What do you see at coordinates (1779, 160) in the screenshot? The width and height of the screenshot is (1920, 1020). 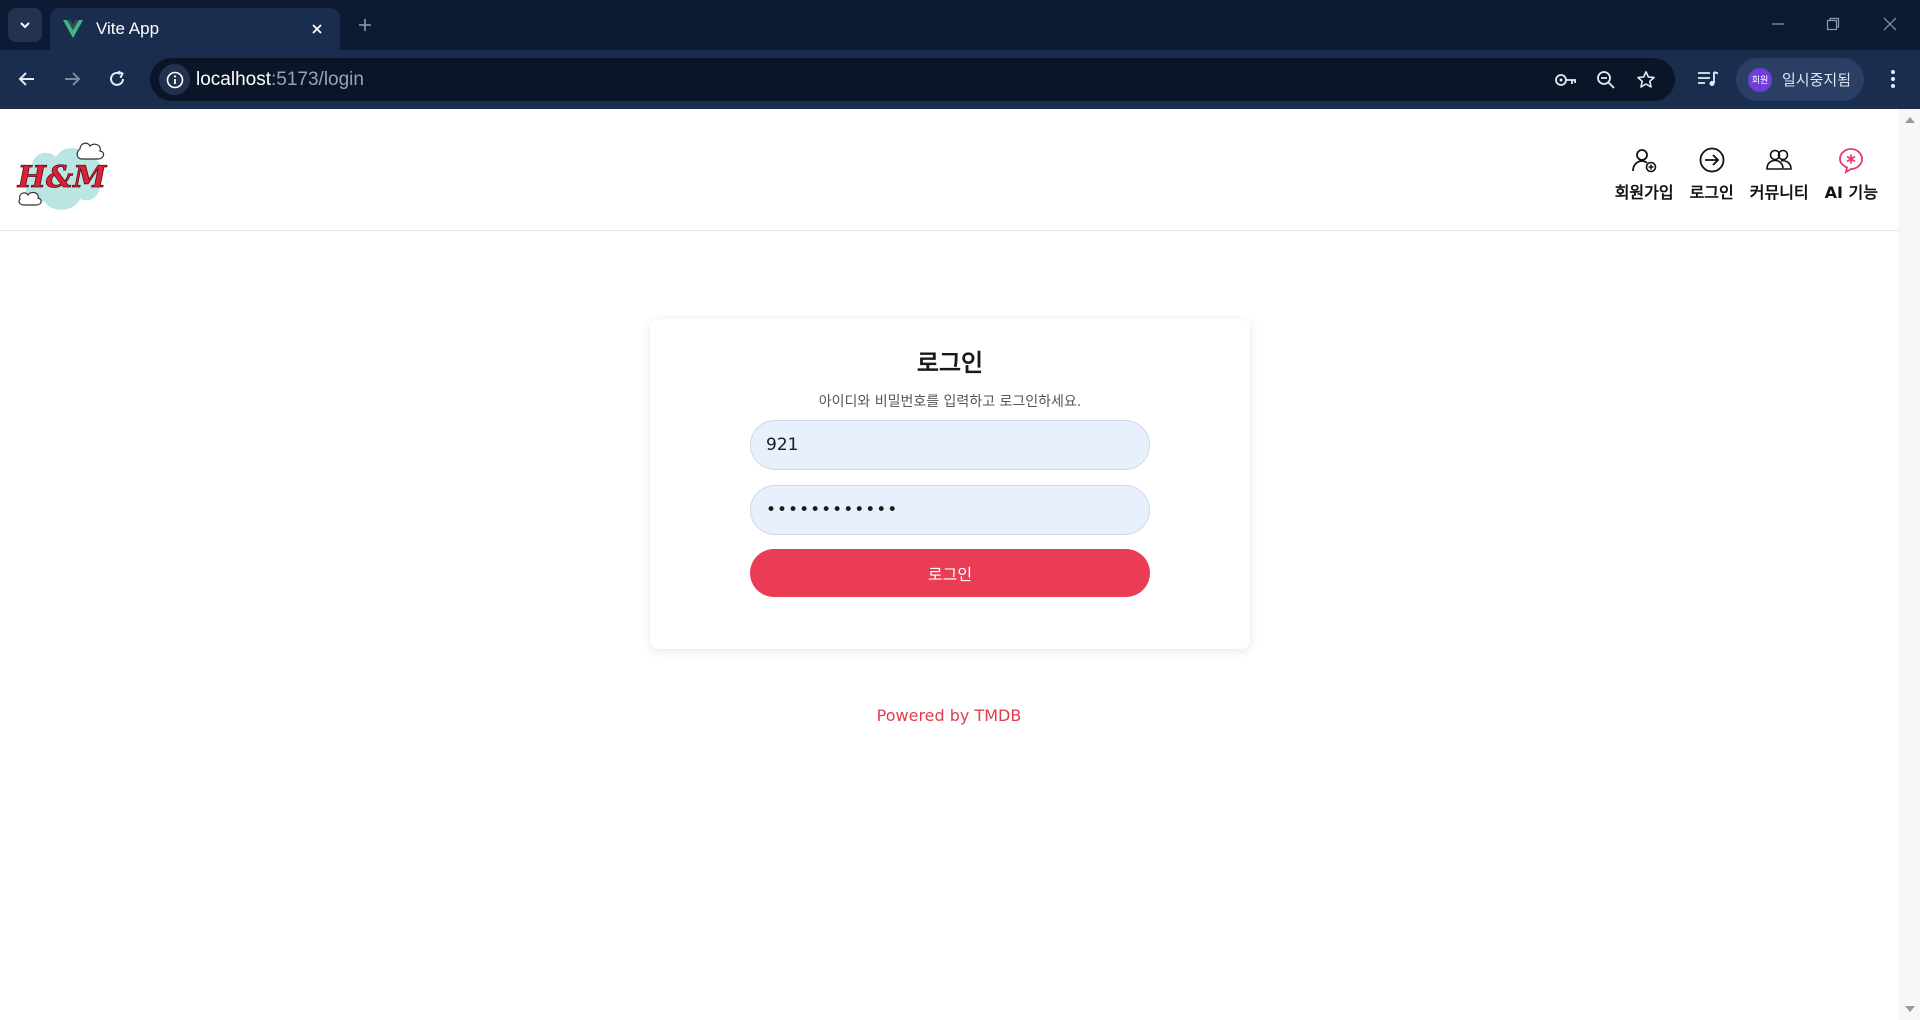 I see `community-icon` at bounding box center [1779, 160].